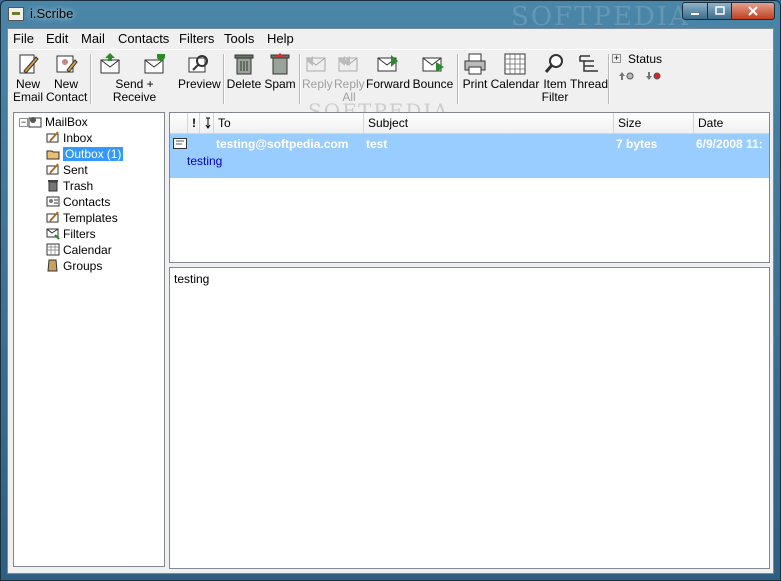  I want to click on folder-outbox: Outbox (1), so click(85, 154).